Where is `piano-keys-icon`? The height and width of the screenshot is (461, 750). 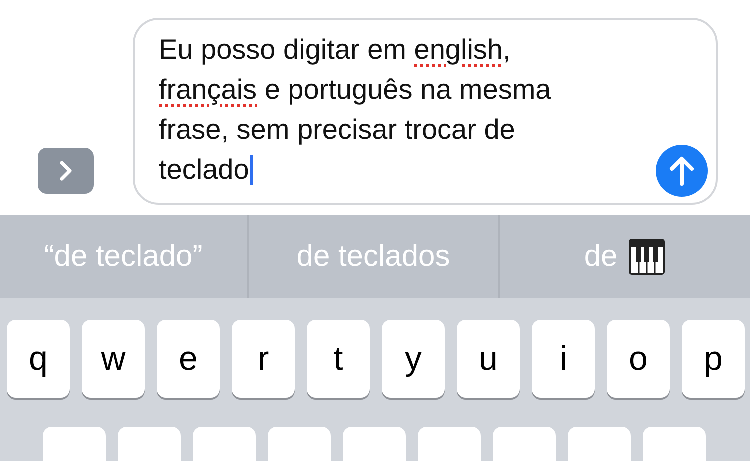
piano-keys-icon is located at coordinates (647, 257).